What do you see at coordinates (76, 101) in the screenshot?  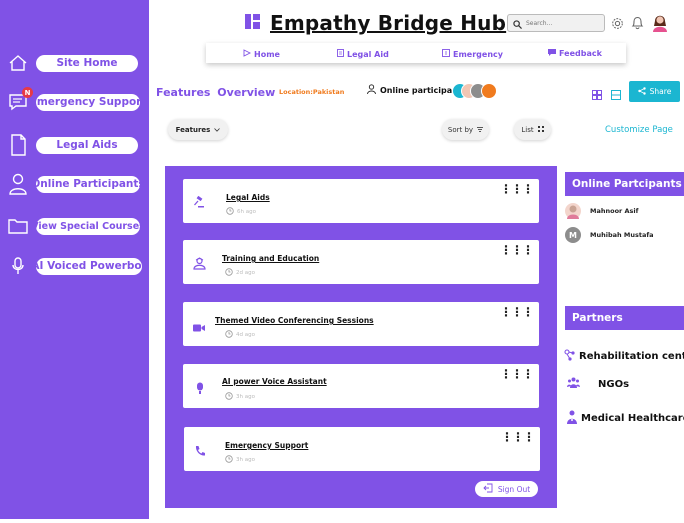 I see `sidebar-item-emergency-support: N Emergency Support` at bounding box center [76, 101].